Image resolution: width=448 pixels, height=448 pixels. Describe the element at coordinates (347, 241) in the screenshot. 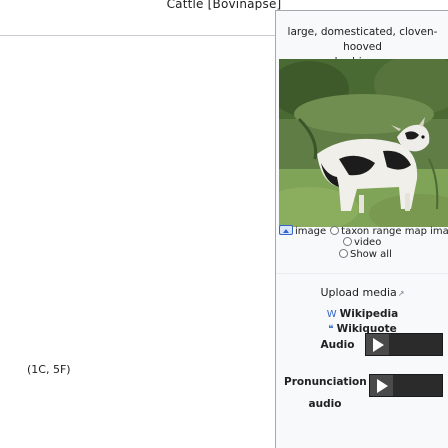

I see `video-radio` at that location.